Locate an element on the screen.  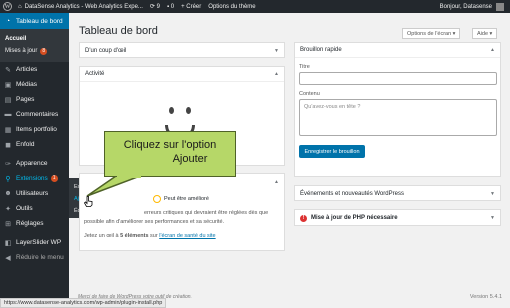
layers-icon: ◧ is located at coordinates (8, 243).